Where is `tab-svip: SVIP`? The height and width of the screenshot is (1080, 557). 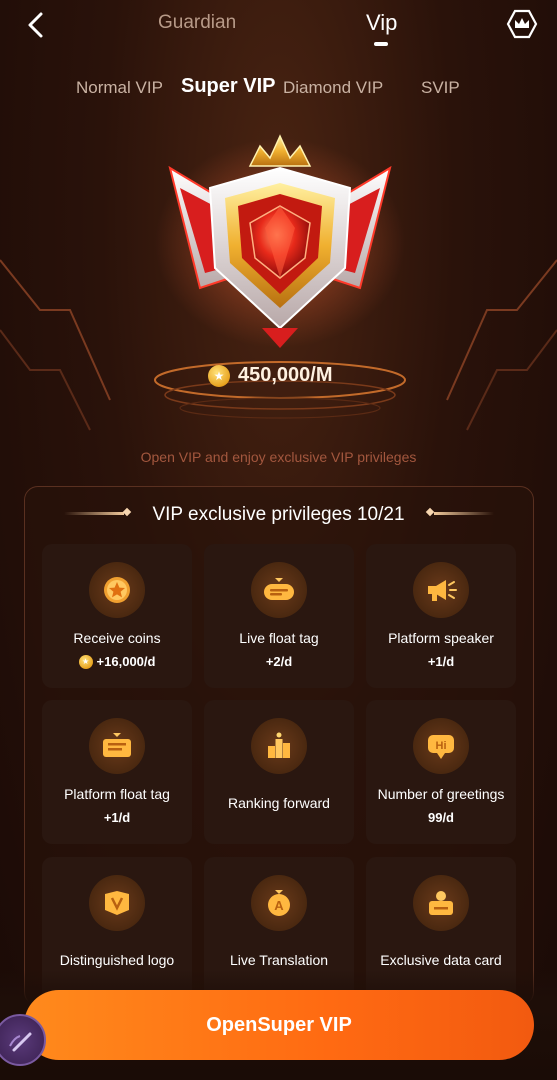 tab-svip: SVIP is located at coordinates (440, 88).